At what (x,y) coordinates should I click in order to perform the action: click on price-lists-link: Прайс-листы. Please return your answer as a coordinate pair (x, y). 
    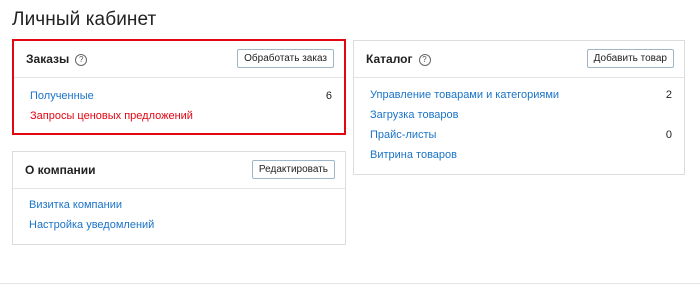
    Looking at the image, I should click on (403, 135).